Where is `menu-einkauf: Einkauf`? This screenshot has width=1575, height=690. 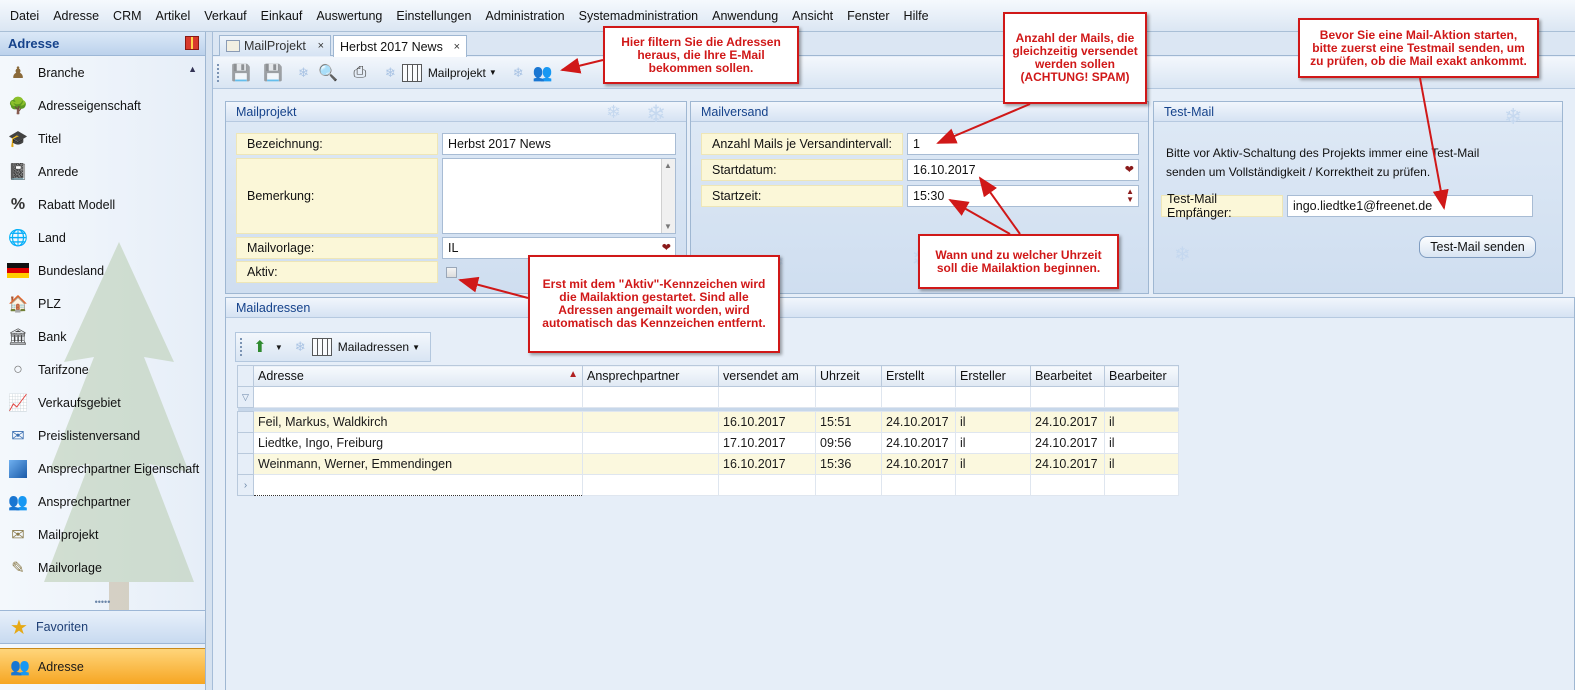 menu-einkauf: Einkauf is located at coordinates (282, 16).